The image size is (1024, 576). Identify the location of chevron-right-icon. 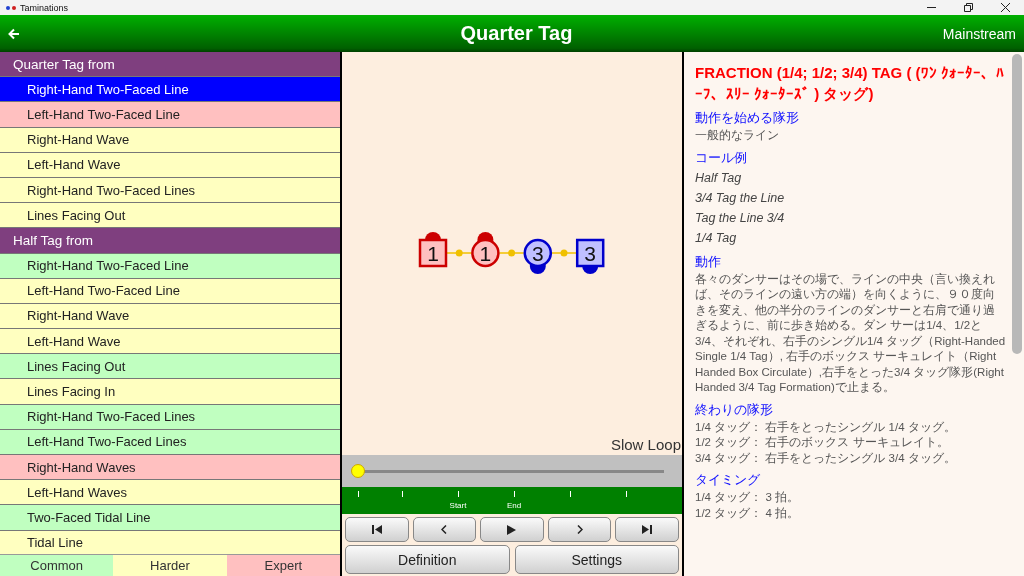
(579, 529).